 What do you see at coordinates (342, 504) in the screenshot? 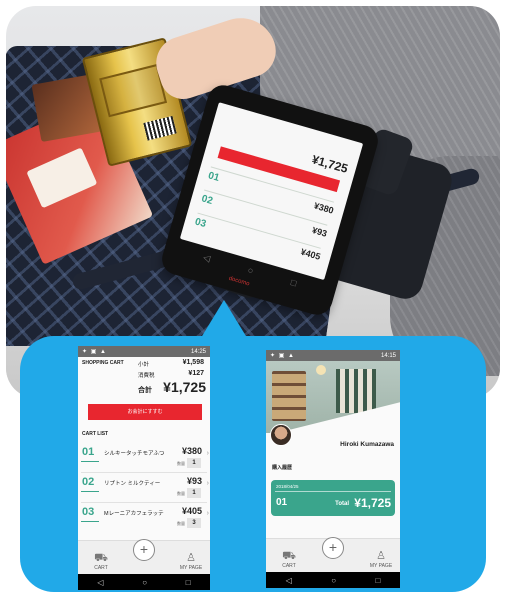
I see `history-total-label: Total` at bounding box center [342, 504].